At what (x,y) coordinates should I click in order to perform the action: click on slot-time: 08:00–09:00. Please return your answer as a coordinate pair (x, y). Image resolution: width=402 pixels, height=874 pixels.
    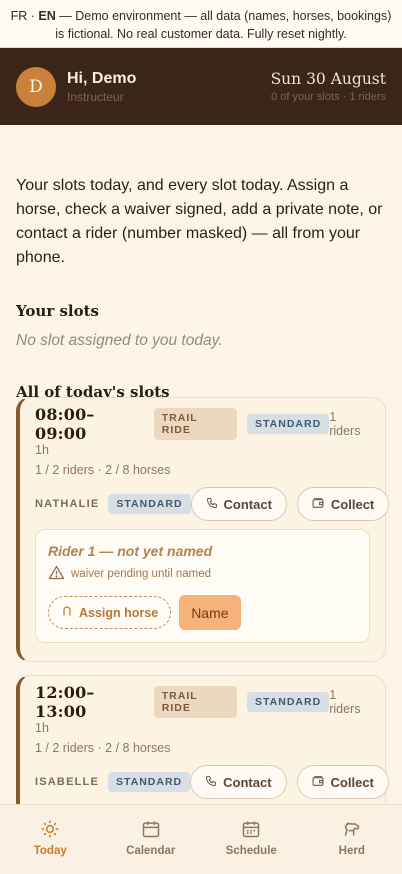
    Looking at the image, I should click on (65, 424).